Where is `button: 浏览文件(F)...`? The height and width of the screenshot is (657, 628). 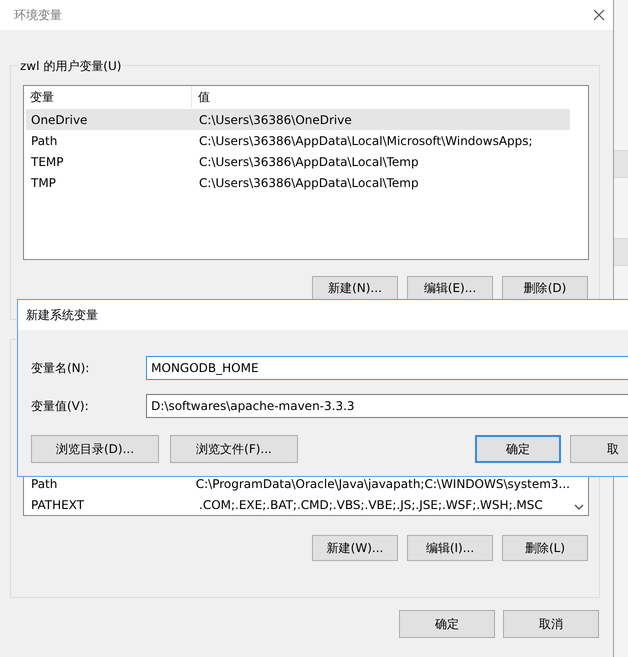 button: 浏览文件(F)... is located at coordinates (234, 449).